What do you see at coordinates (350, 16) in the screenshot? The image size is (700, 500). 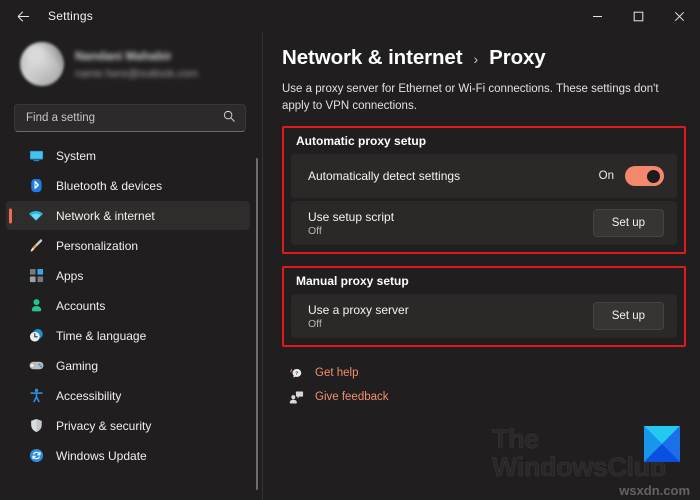 I see `title-bar: Settings` at bounding box center [350, 16].